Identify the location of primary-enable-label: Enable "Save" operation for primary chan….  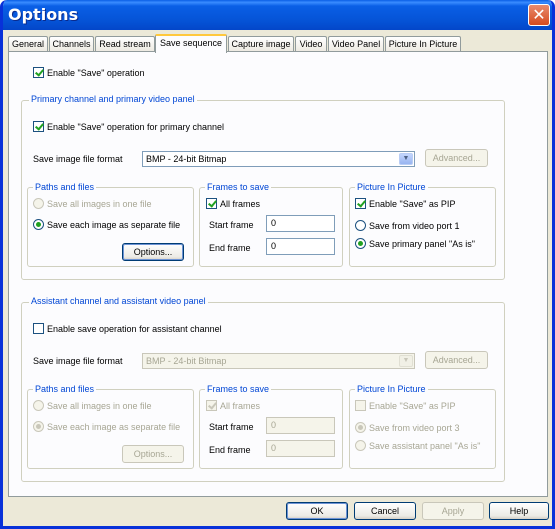
(135, 127).